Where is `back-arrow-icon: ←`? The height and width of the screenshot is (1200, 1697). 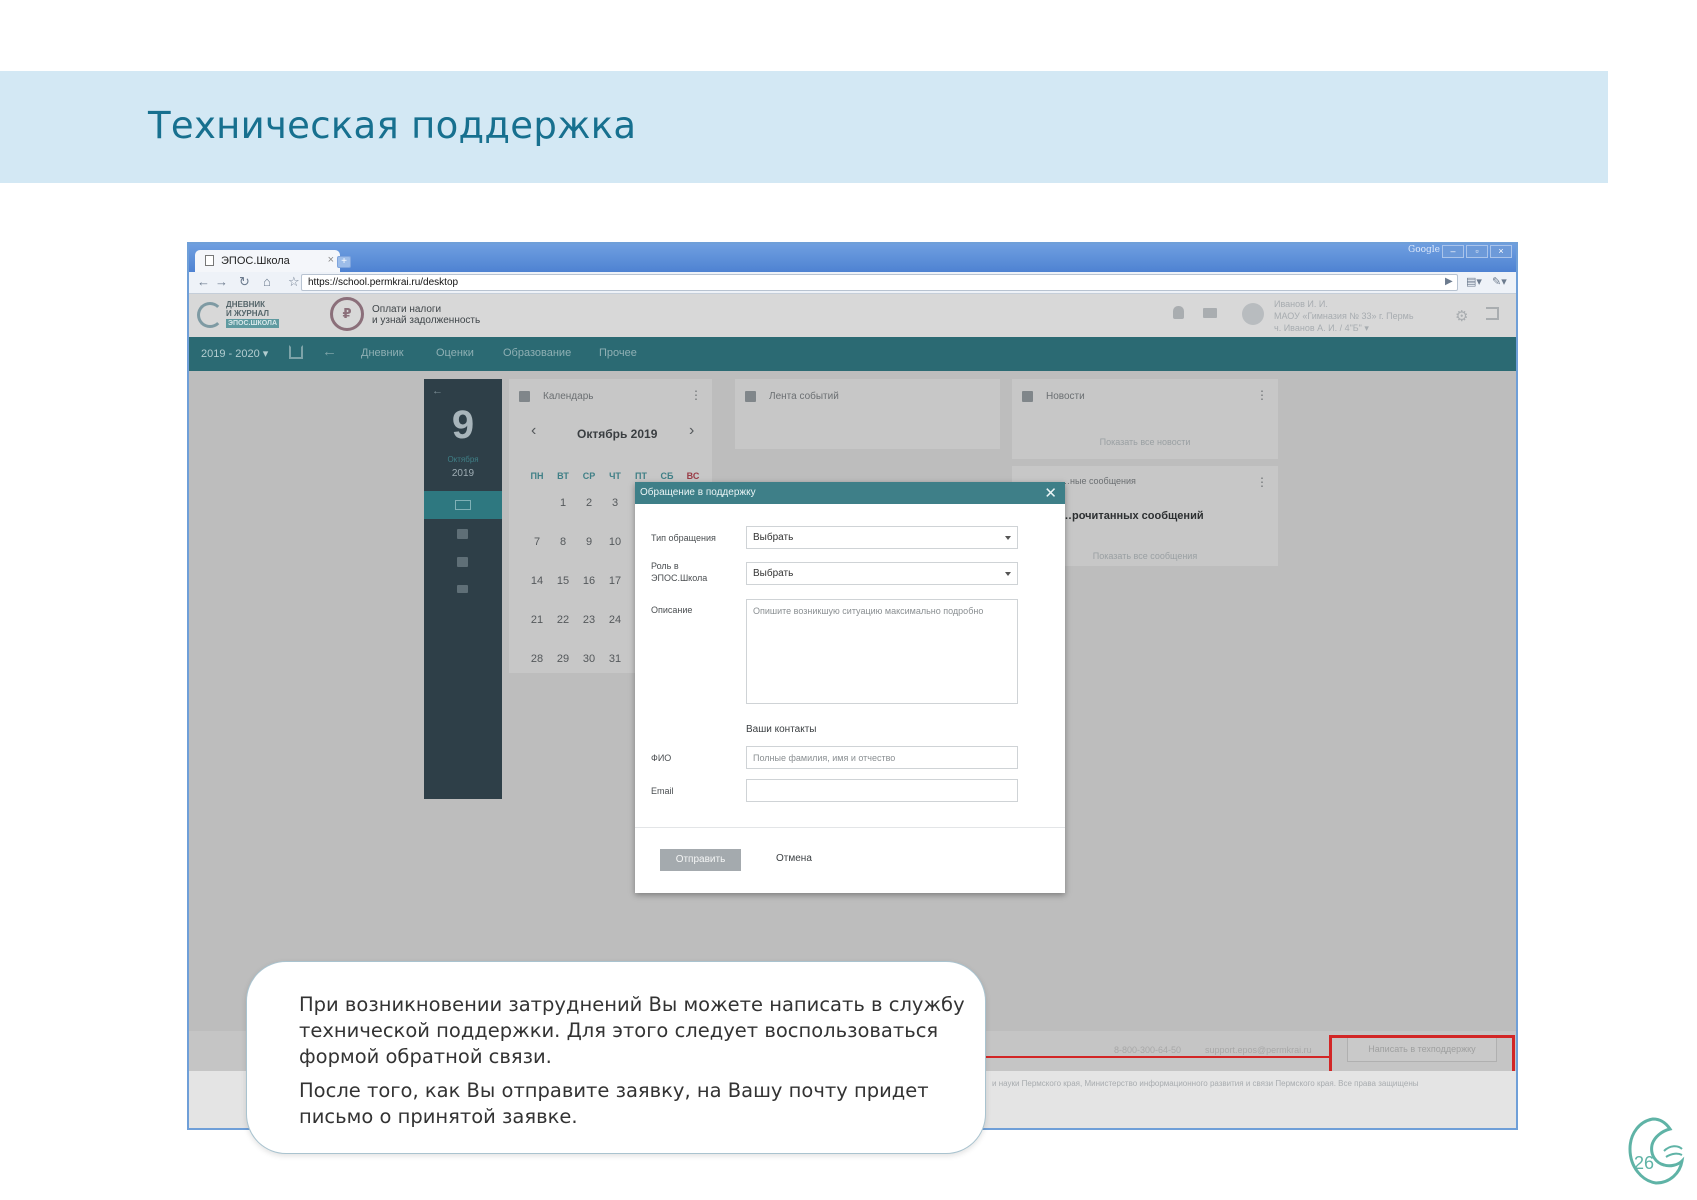
back-arrow-icon: ← is located at coordinates (203, 281).